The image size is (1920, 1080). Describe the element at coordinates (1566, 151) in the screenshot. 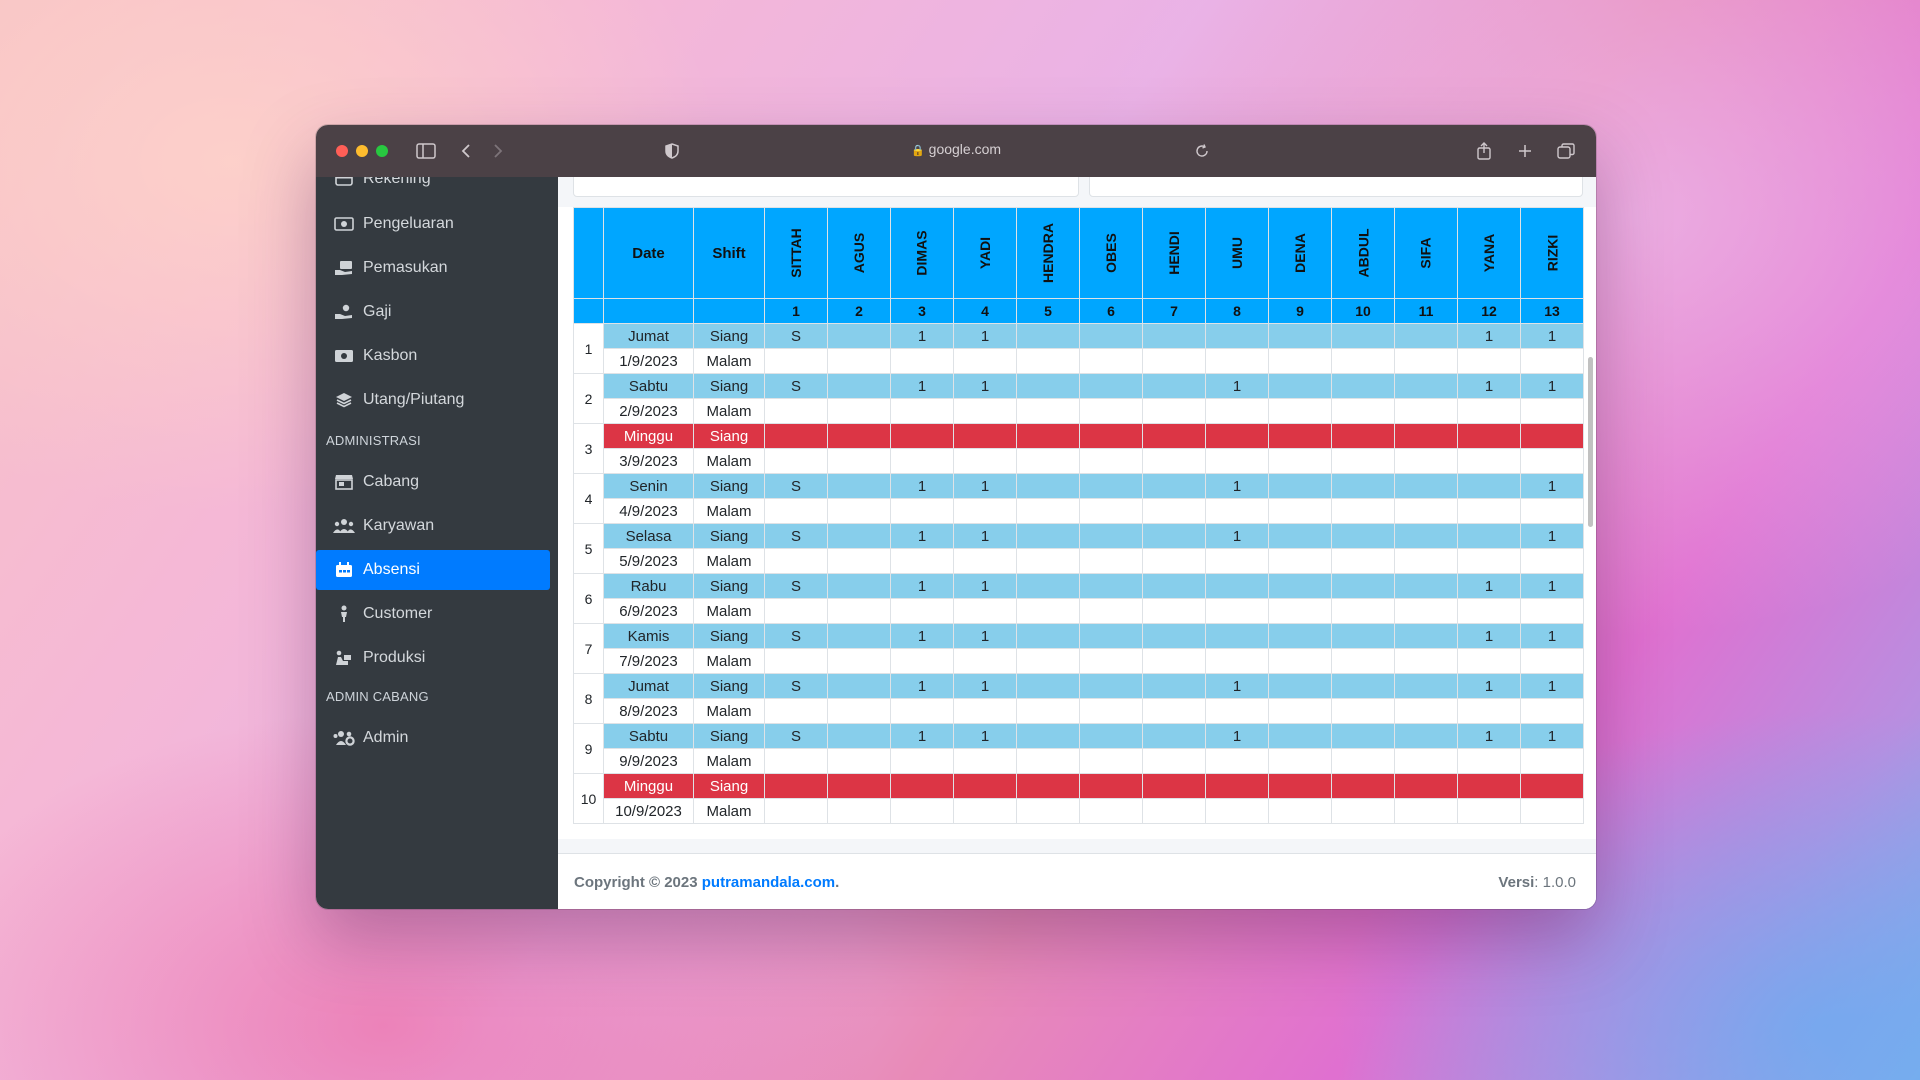

I see `tab-overview-icon` at that location.